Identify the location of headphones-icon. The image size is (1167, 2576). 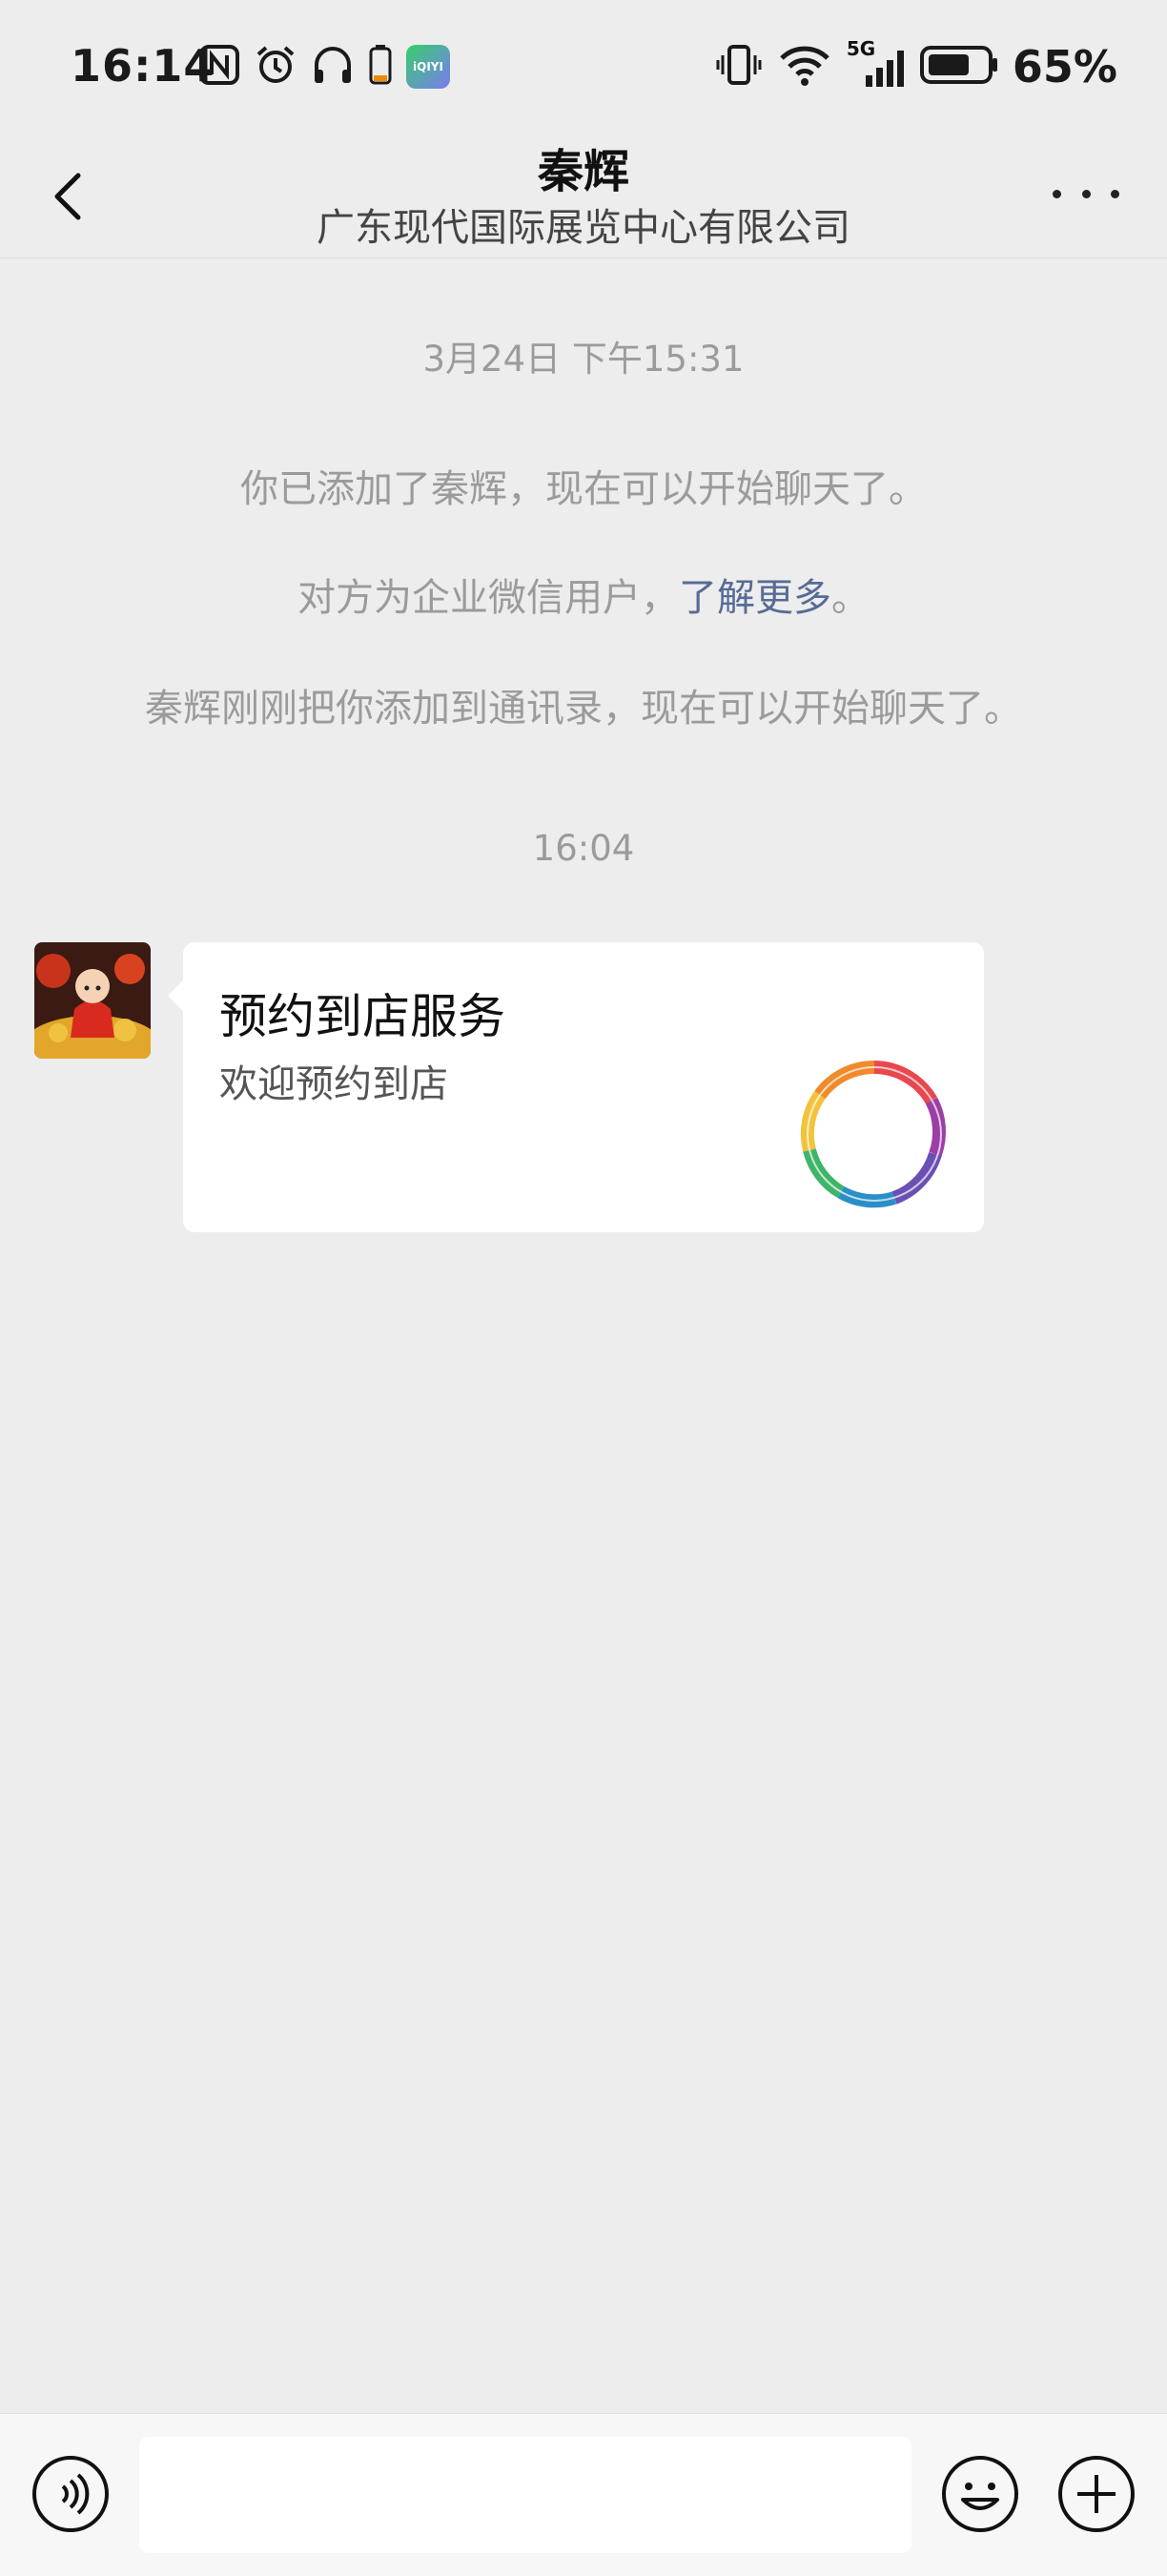
(333, 67).